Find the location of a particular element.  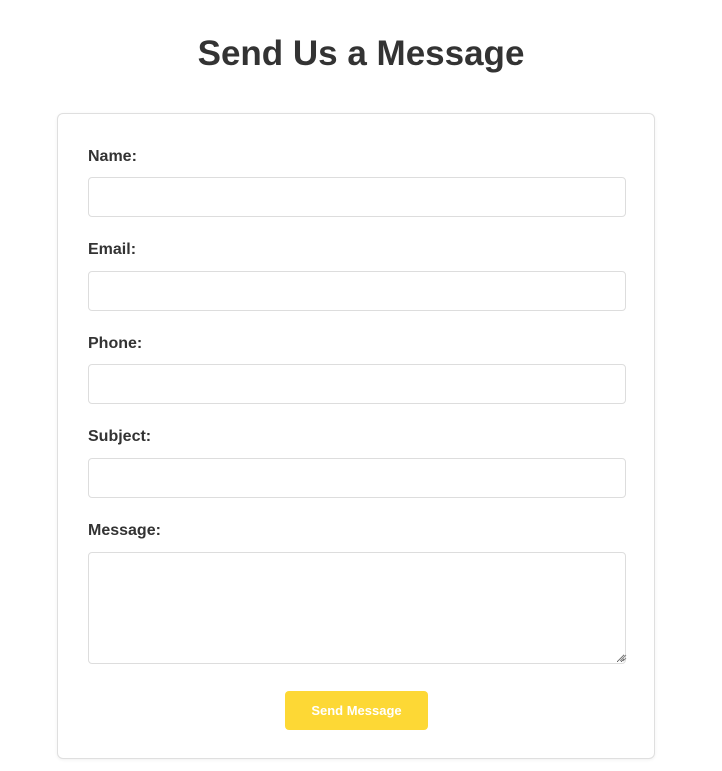

email-field is located at coordinates (357, 291).